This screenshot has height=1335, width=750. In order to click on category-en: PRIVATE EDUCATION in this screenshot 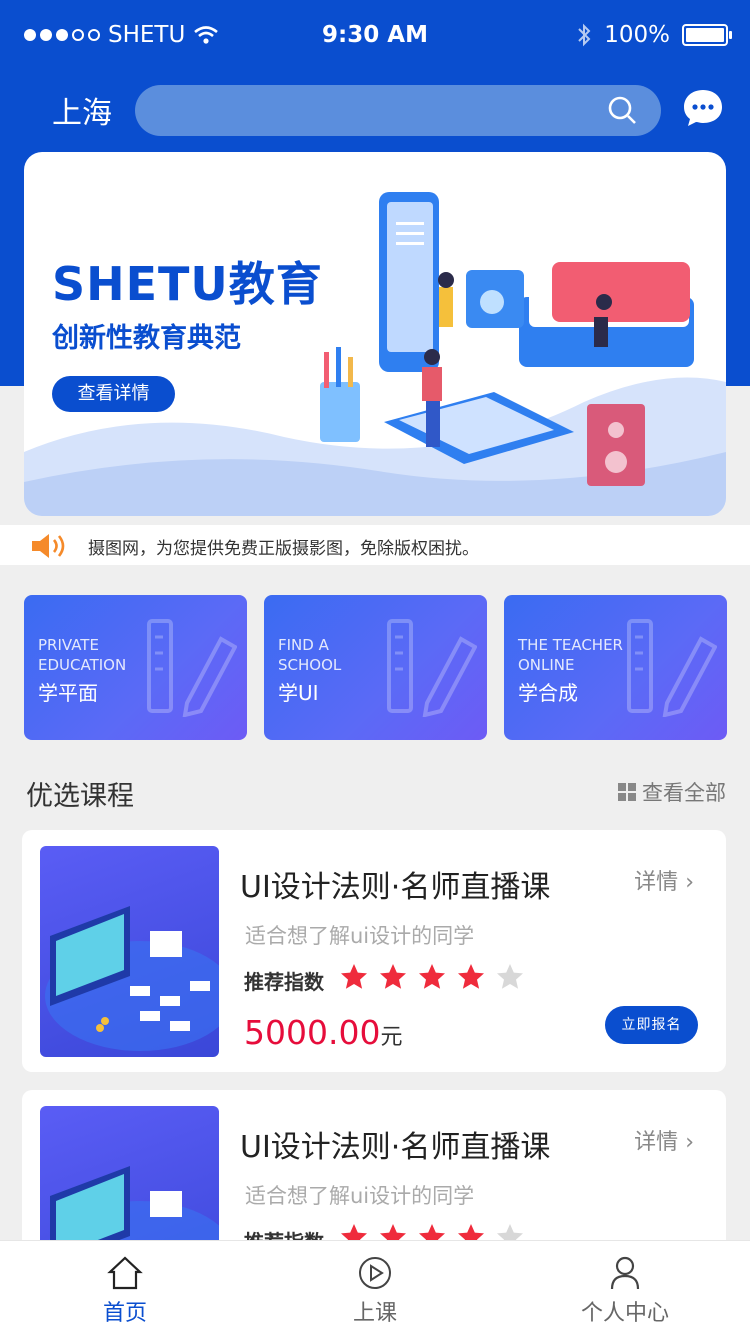, I will do `click(82, 655)`.